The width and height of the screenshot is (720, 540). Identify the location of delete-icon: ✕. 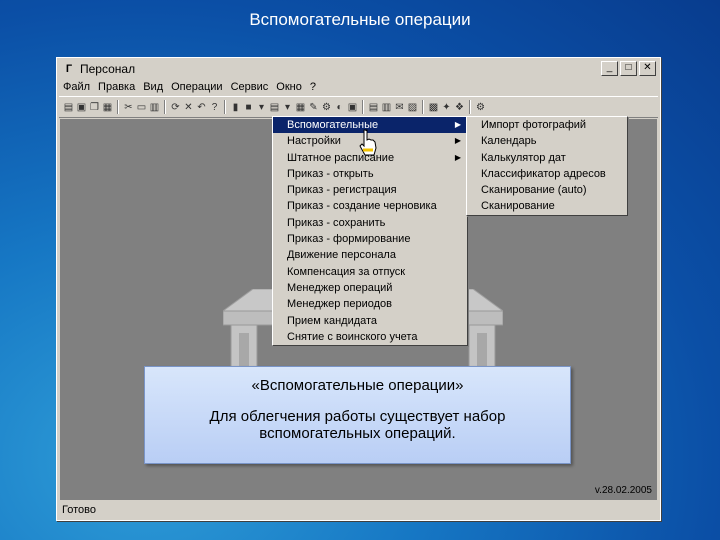
(188, 107).